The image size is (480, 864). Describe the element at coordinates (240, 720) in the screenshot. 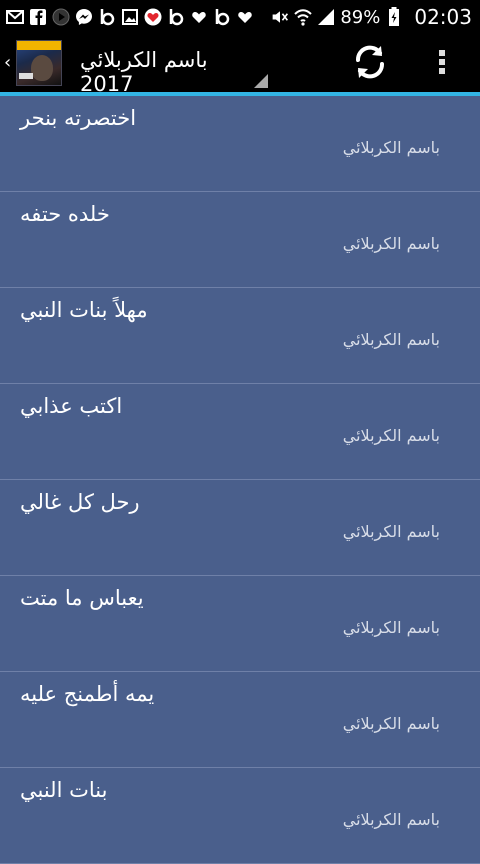

I see `list-item: يمه أطمنج عليه باسم الكربلائي` at that location.